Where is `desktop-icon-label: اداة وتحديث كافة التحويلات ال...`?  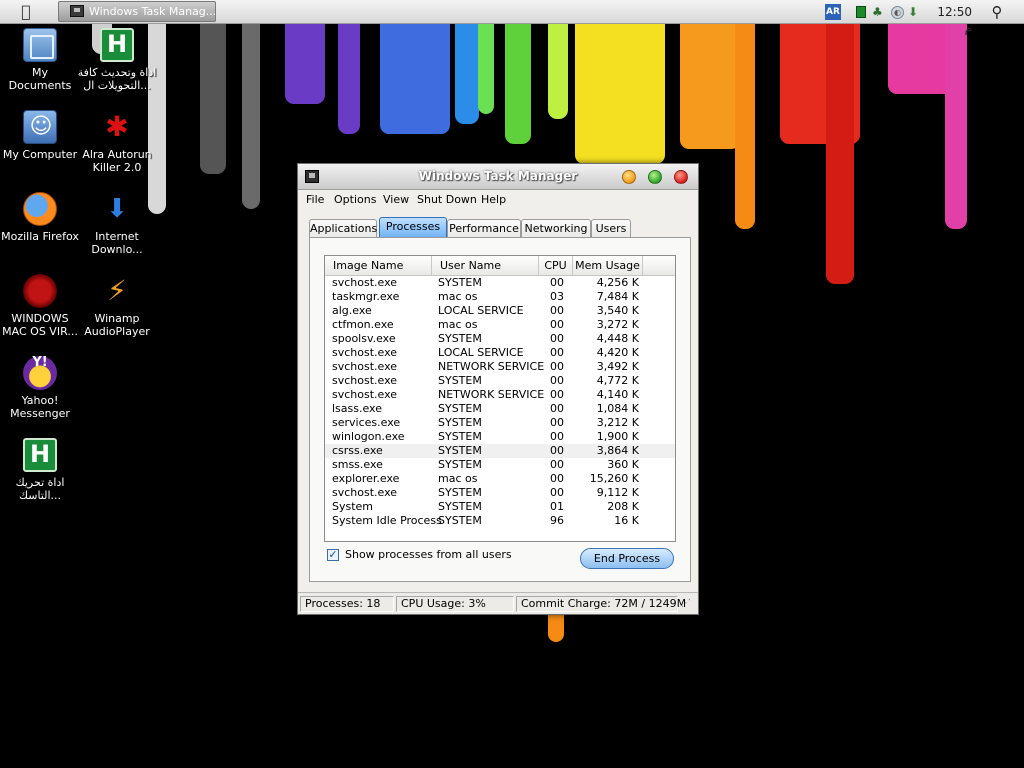
desktop-icon-label: اداة وتحديث كافة التحويلات ال... is located at coordinates (117, 79).